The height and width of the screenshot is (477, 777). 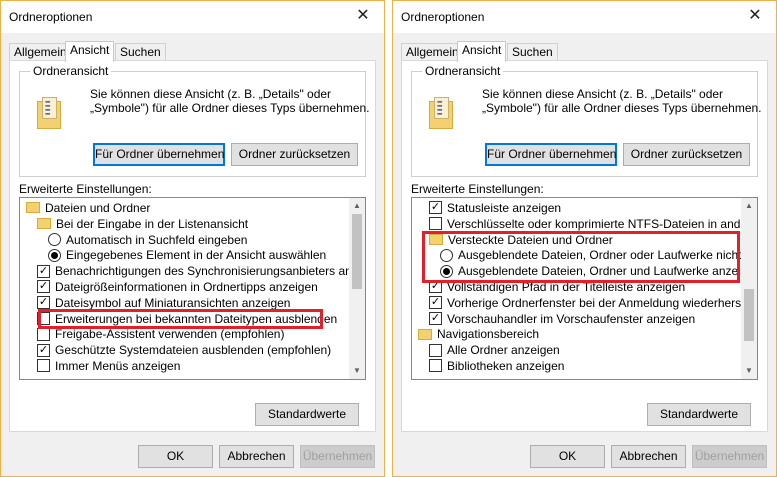 I want to click on list-group-header: Navigationsbereich, so click(x=478, y=334).